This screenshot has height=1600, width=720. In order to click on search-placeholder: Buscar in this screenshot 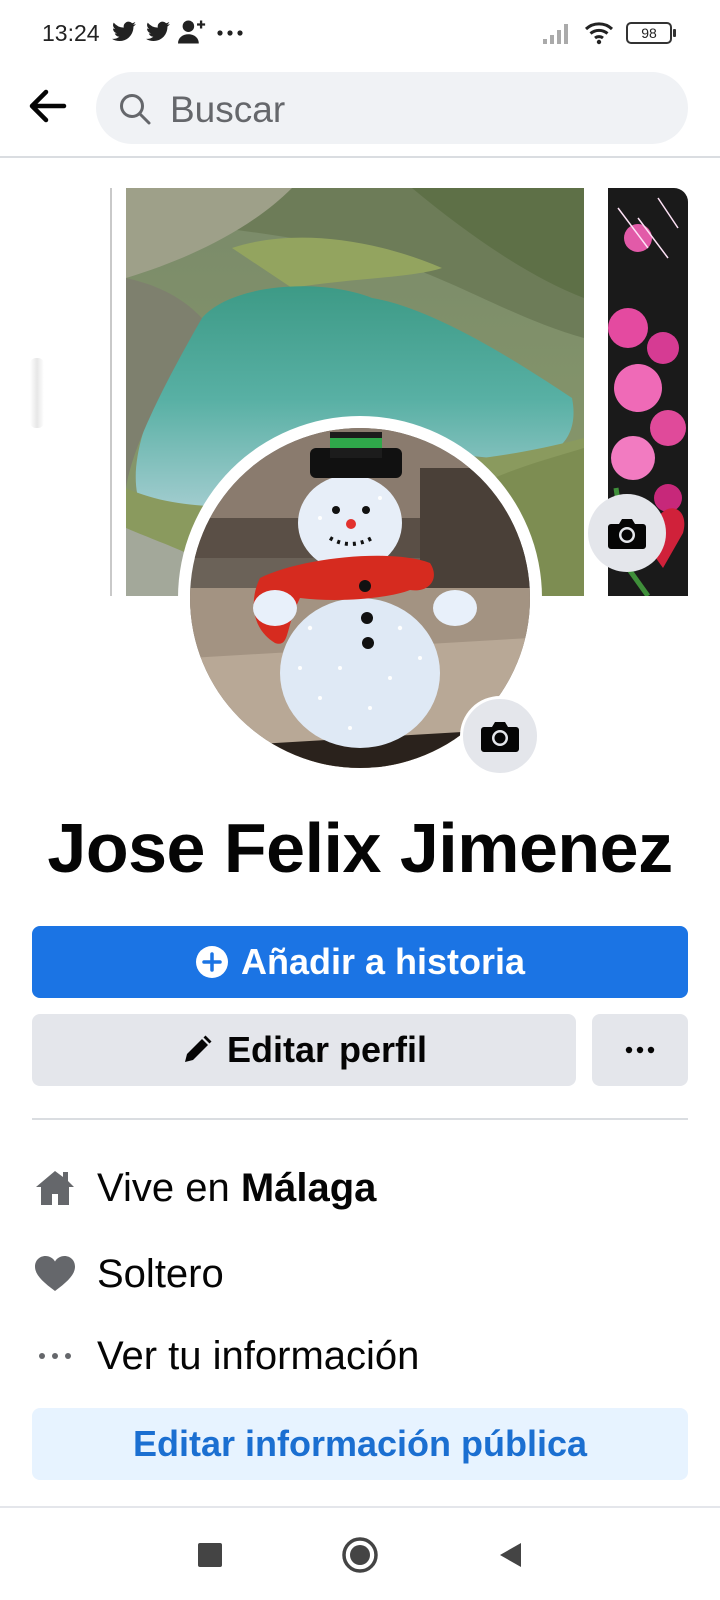, I will do `click(228, 109)`.